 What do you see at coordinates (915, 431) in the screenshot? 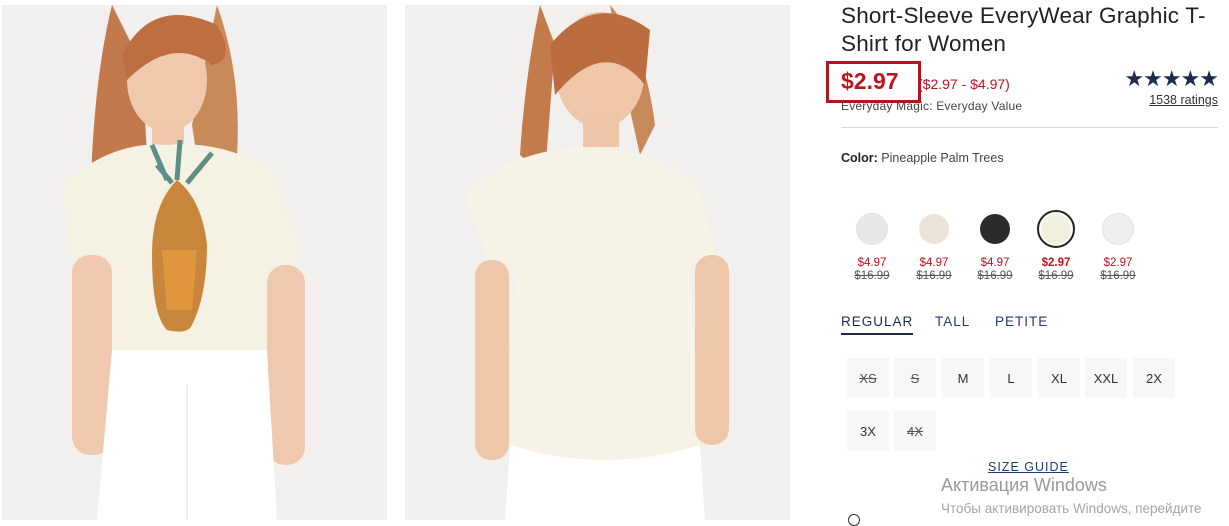
I see `size-option-4x: 4X` at bounding box center [915, 431].